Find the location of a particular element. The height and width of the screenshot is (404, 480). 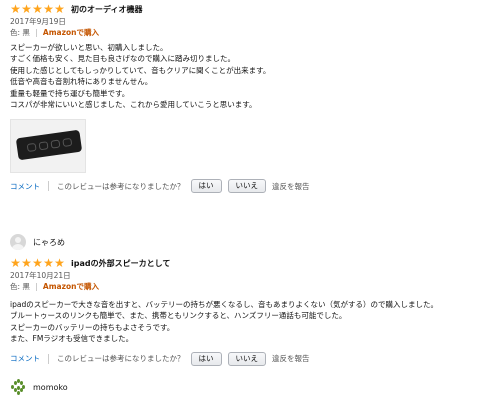

review-2-meta: 色: 黒 Amazonで購入 is located at coordinates (243, 287).